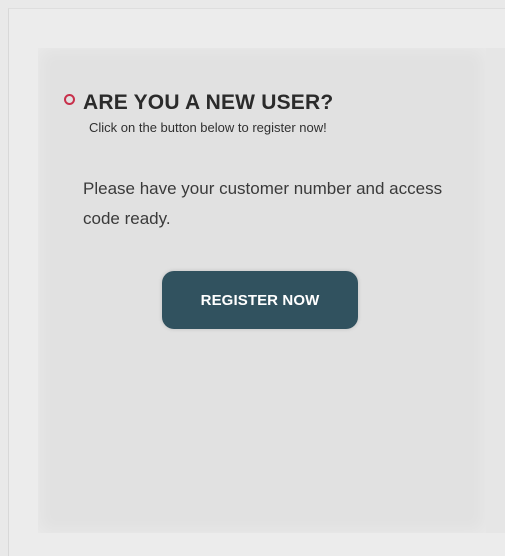  What do you see at coordinates (208, 102) in the screenshot?
I see `new-user-heading: ARE YOU A NEW USER?` at bounding box center [208, 102].